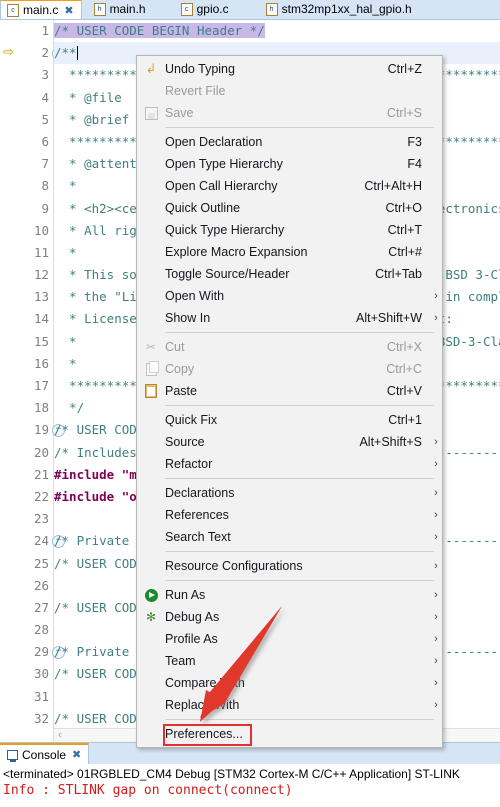 This screenshot has width=500, height=807. What do you see at coordinates (175, 347) in the screenshot?
I see `menu-item-label: Cut` at bounding box center [175, 347].